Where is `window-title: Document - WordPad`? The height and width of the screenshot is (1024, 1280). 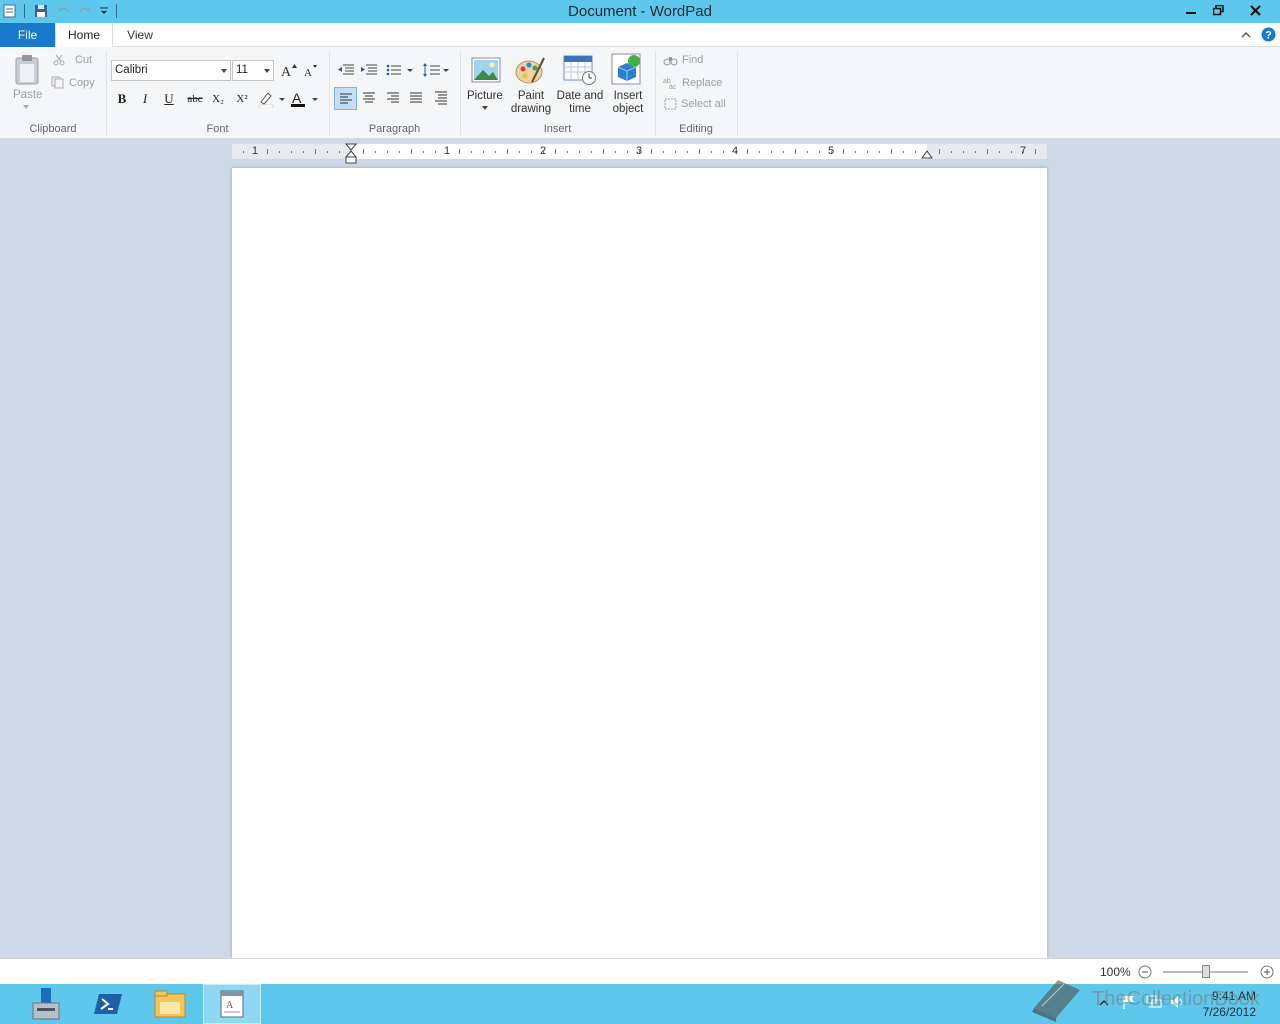 window-title: Document - WordPad is located at coordinates (640, 11).